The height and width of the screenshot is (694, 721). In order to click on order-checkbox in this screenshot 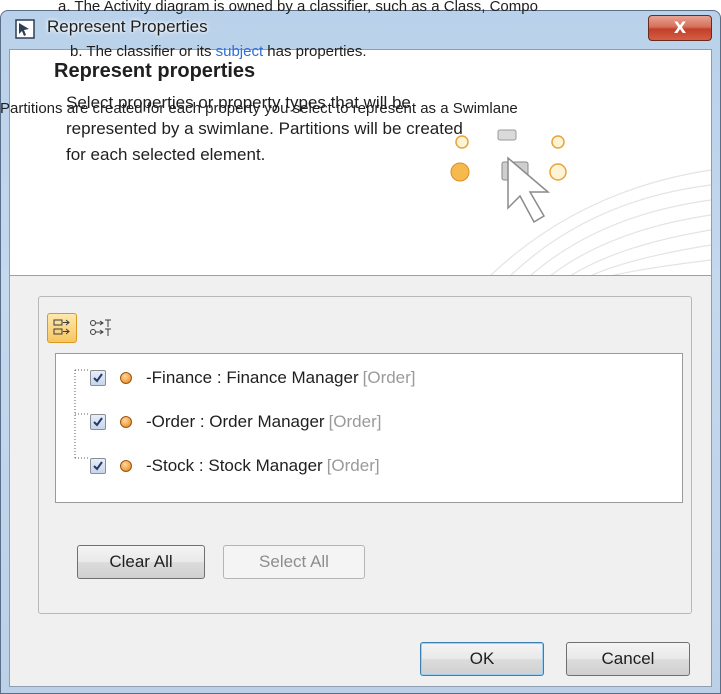, I will do `click(98, 422)`.